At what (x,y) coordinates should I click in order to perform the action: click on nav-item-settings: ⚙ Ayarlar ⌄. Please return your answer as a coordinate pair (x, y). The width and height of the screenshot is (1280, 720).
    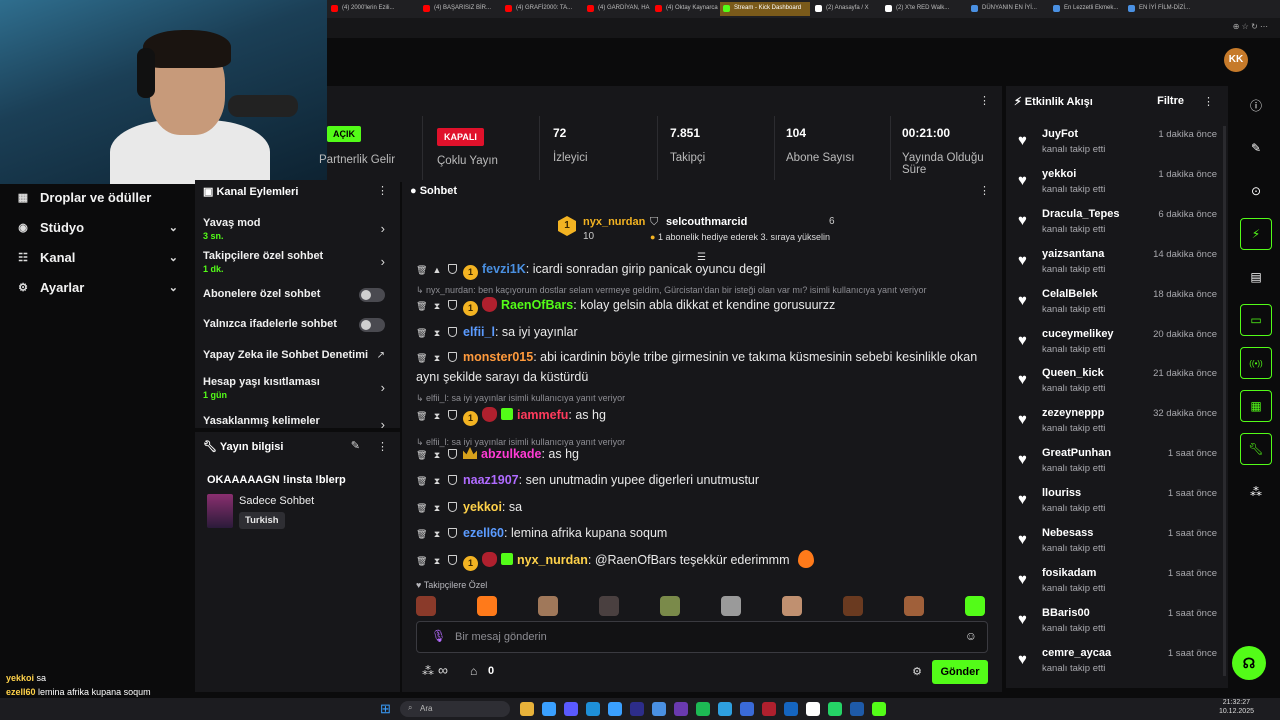
    Looking at the image, I should click on (97, 287).